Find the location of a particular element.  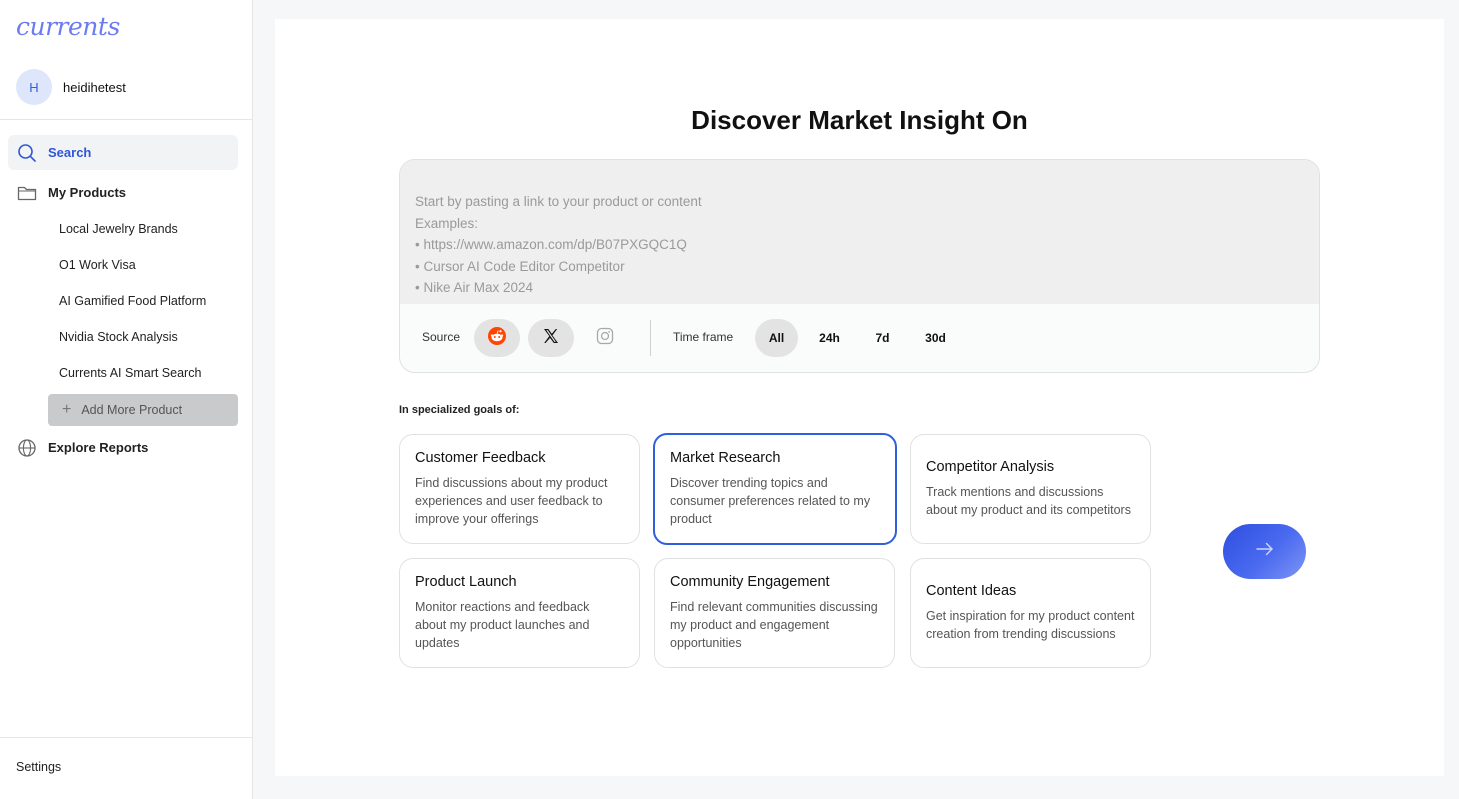

product-item: Local Jewelry Brands is located at coordinates (118, 229).